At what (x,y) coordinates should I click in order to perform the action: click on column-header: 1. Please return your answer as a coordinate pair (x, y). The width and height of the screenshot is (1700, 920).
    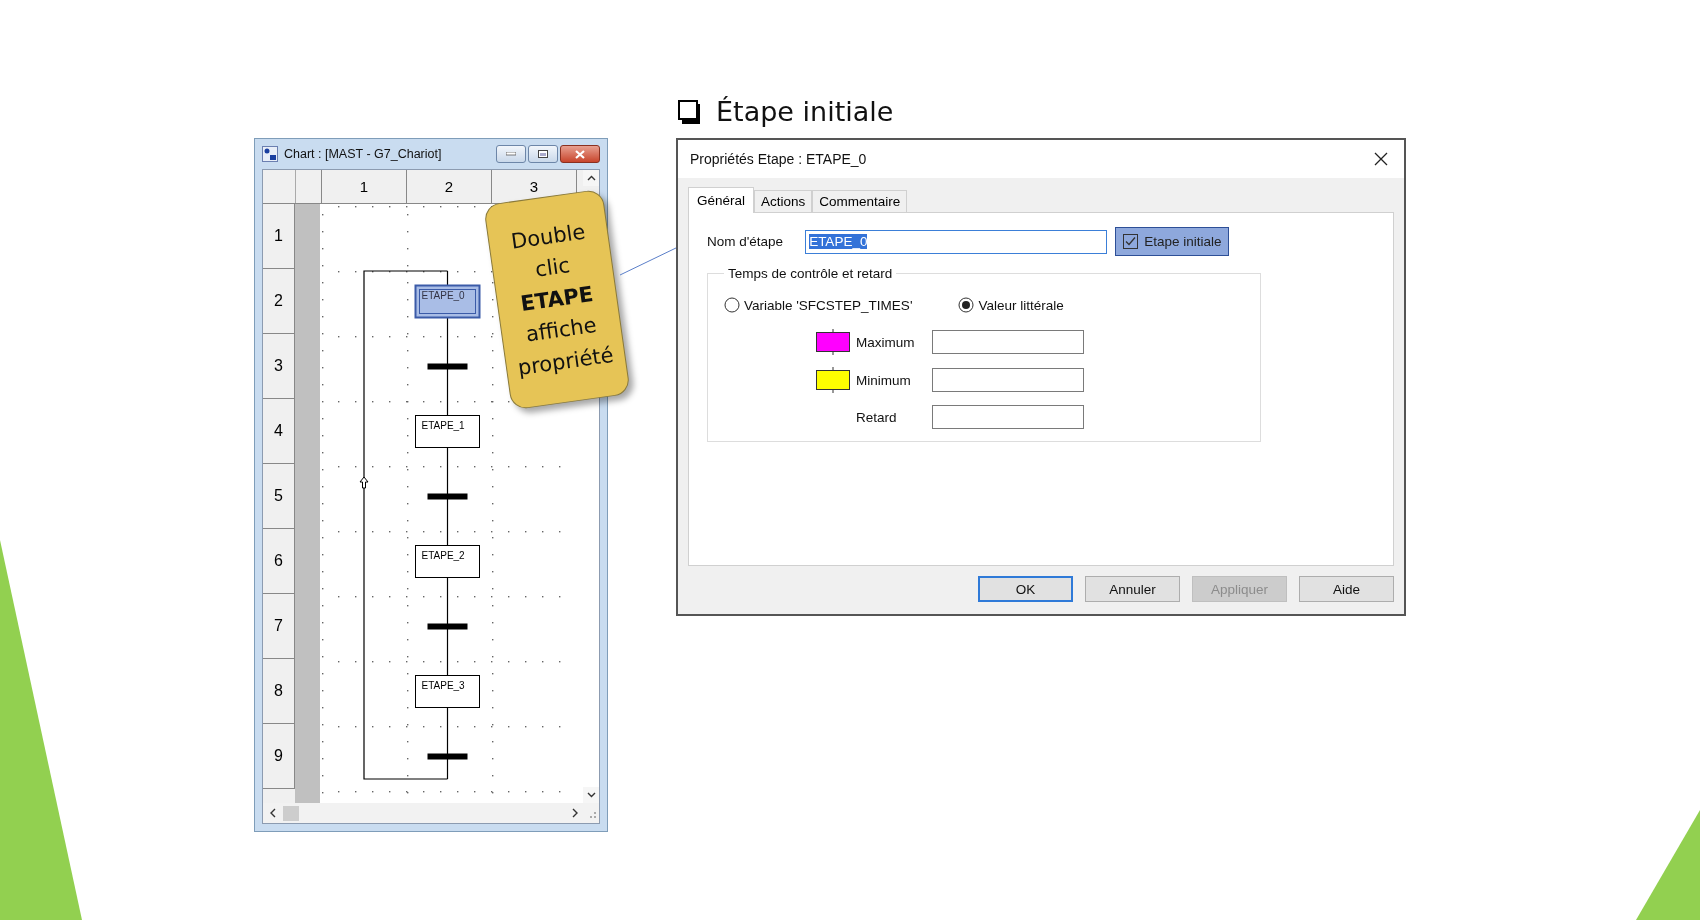
    Looking at the image, I should click on (364, 186).